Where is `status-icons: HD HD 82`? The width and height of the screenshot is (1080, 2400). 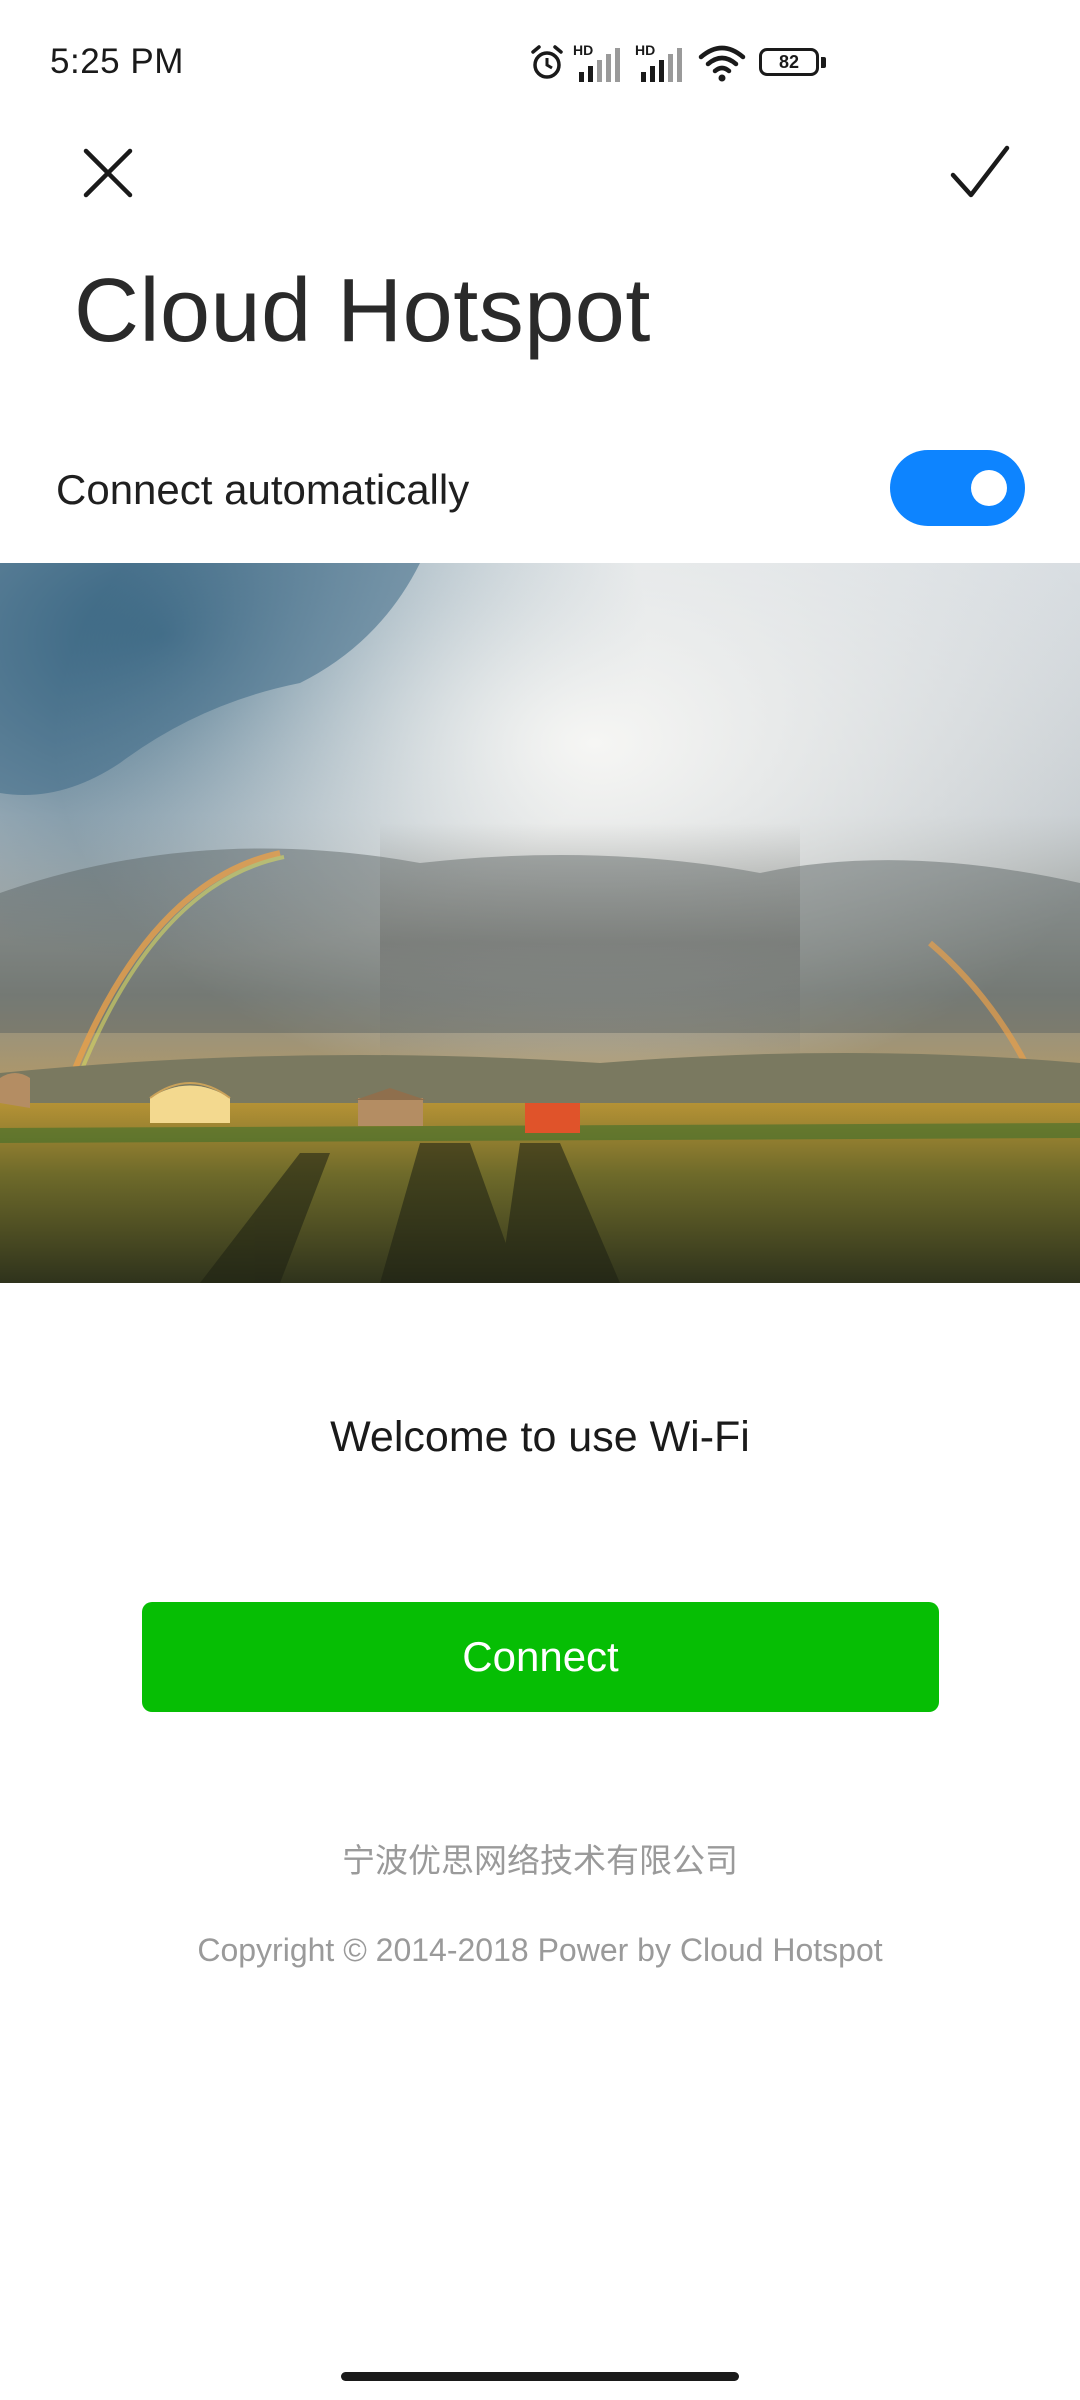 status-icons: HD HD 82 is located at coordinates (677, 63).